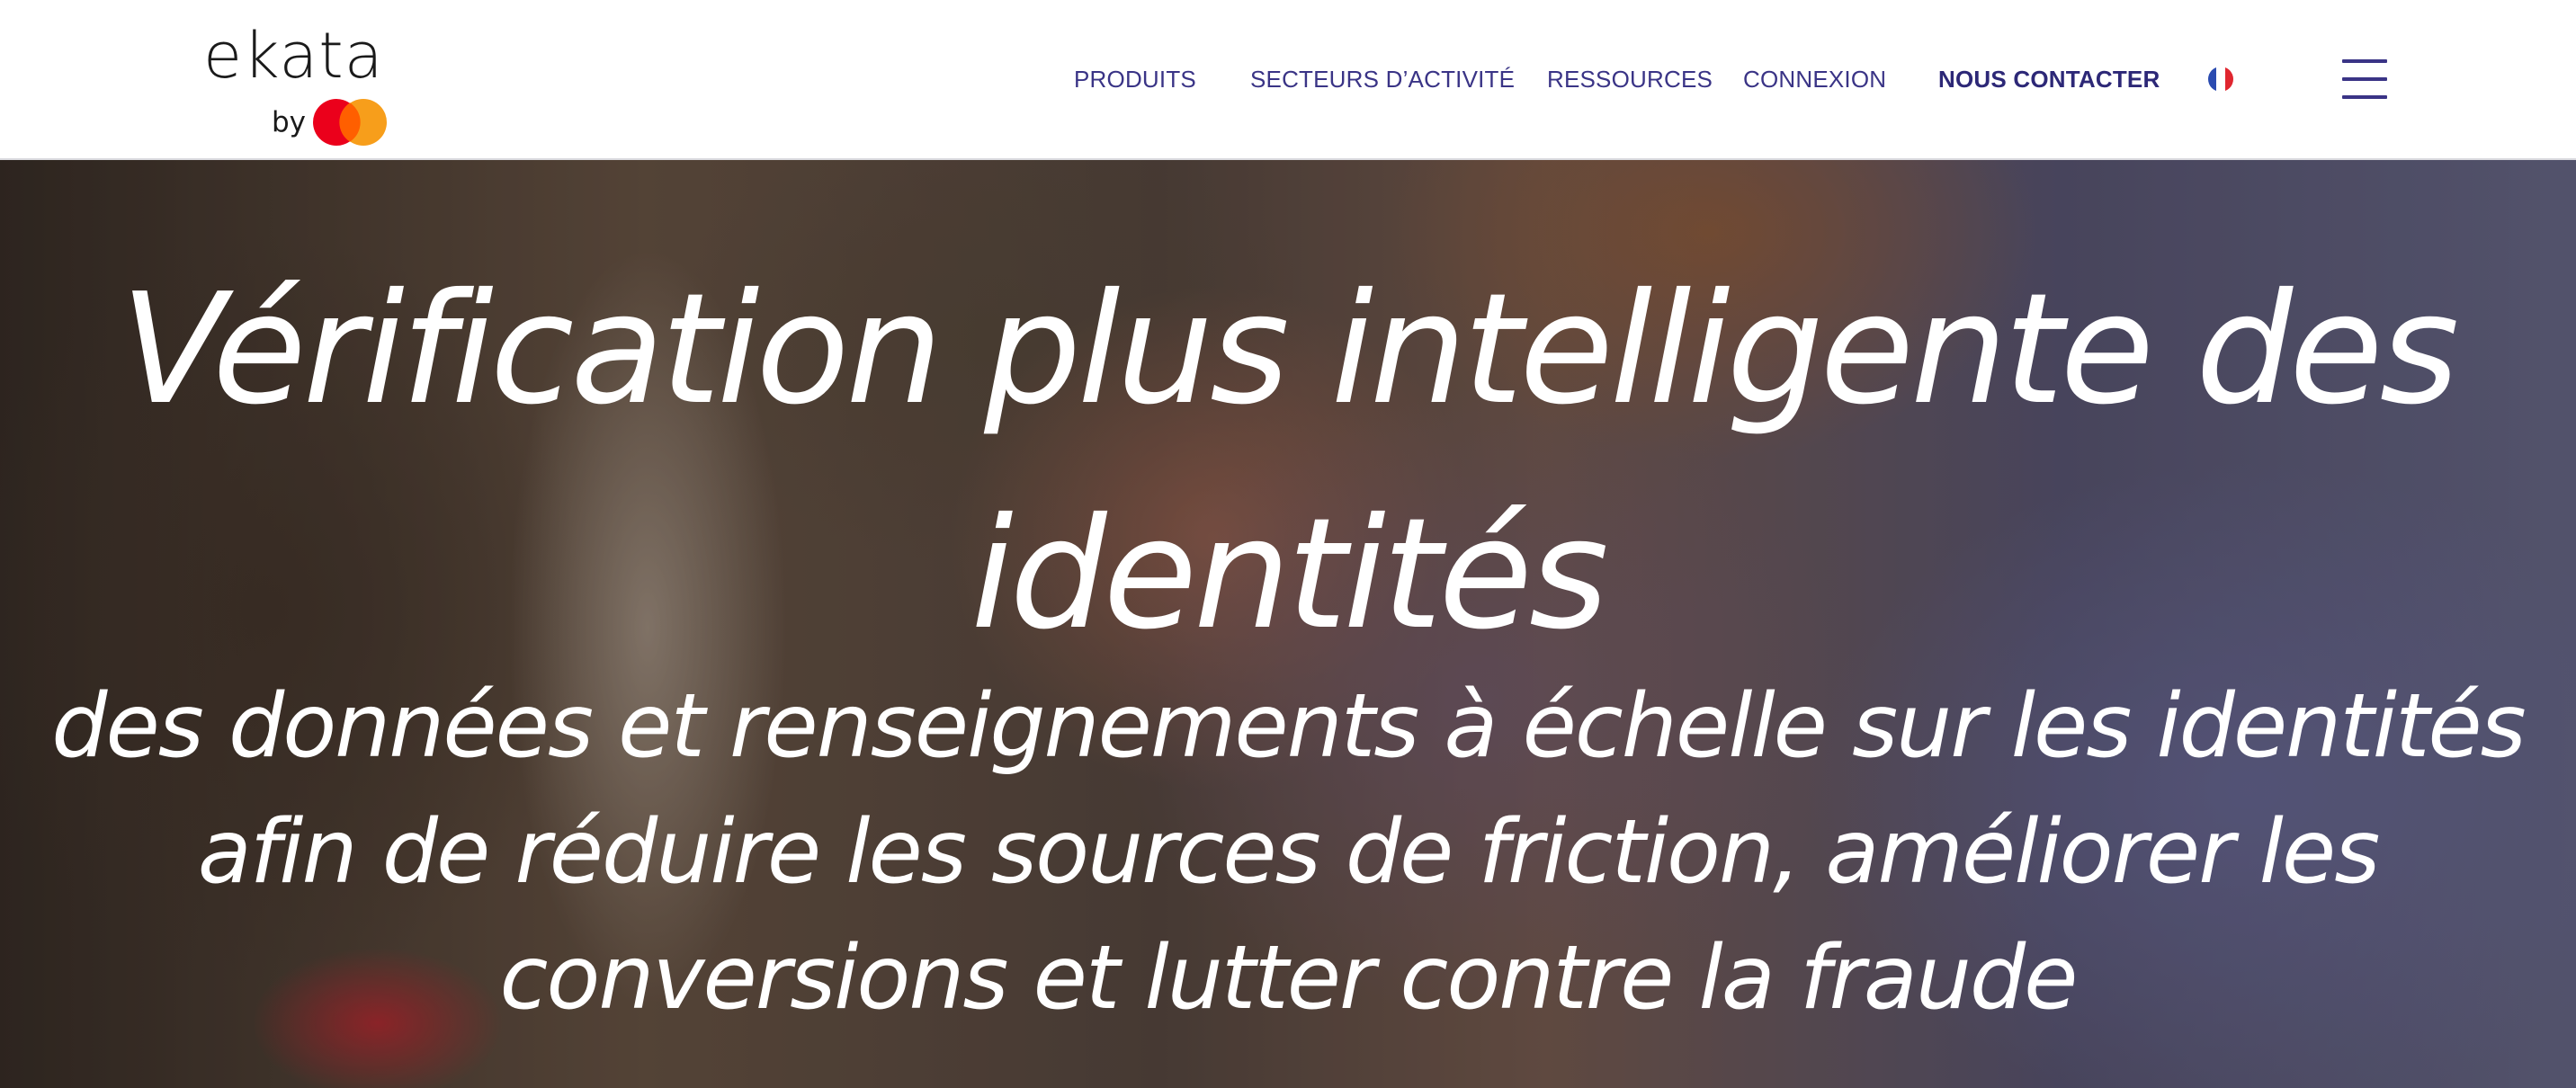 Image resolution: width=2576 pixels, height=1088 pixels. Describe the element at coordinates (1814, 79) in the screenshot. I see `nav-item-connexion: CONNEXION` at that location.